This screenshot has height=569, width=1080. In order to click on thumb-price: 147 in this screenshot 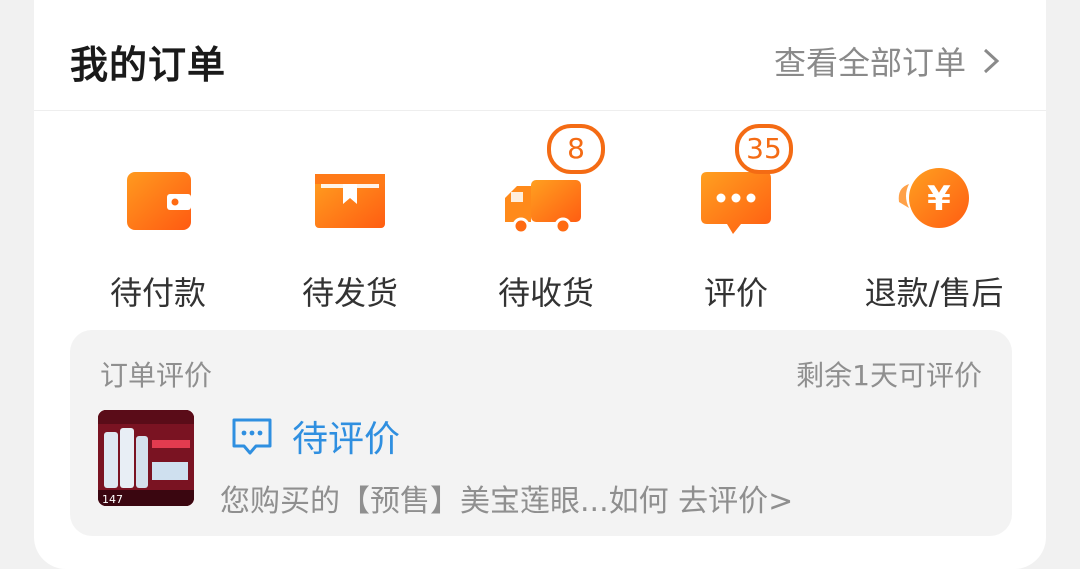, I will do `click(112, 499)`.